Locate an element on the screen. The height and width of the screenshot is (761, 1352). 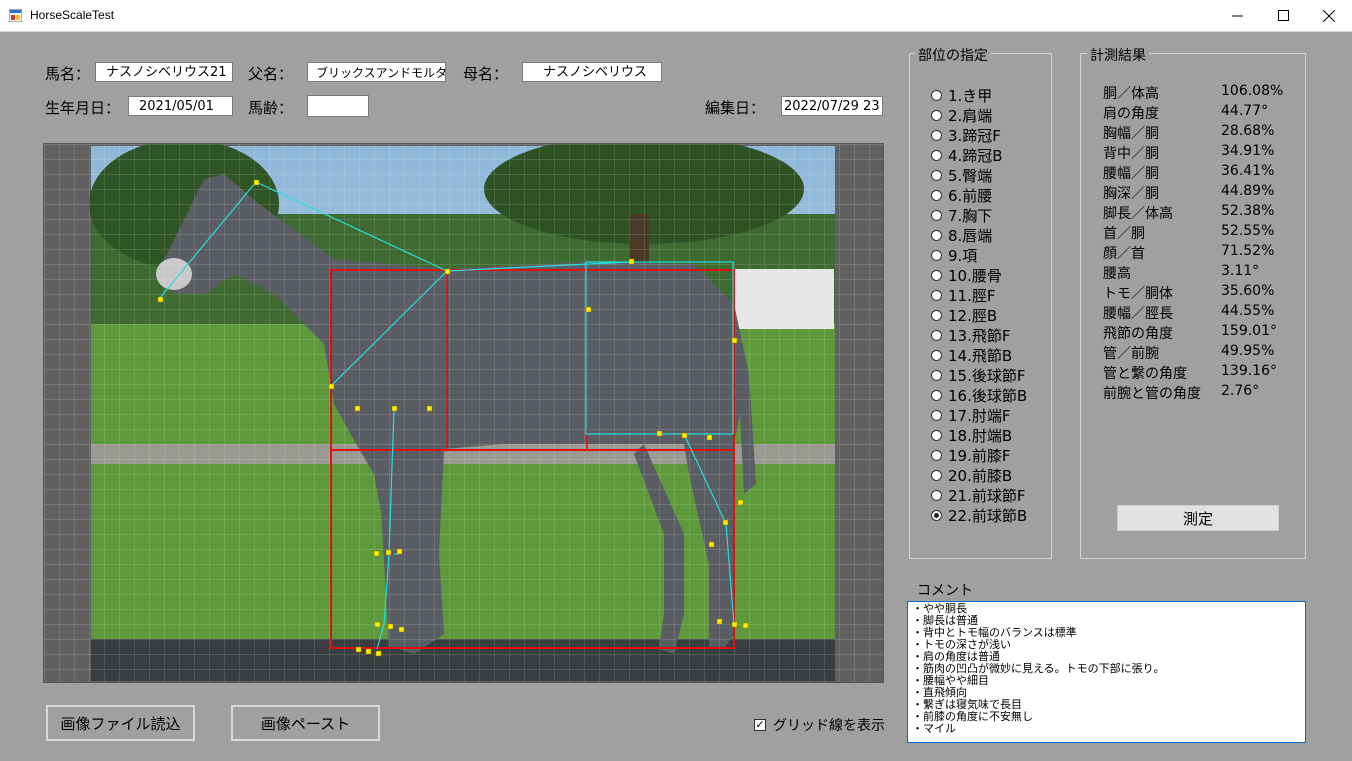
part-radio-label: 4.蹄冠B is located at coordinates (975, 155).